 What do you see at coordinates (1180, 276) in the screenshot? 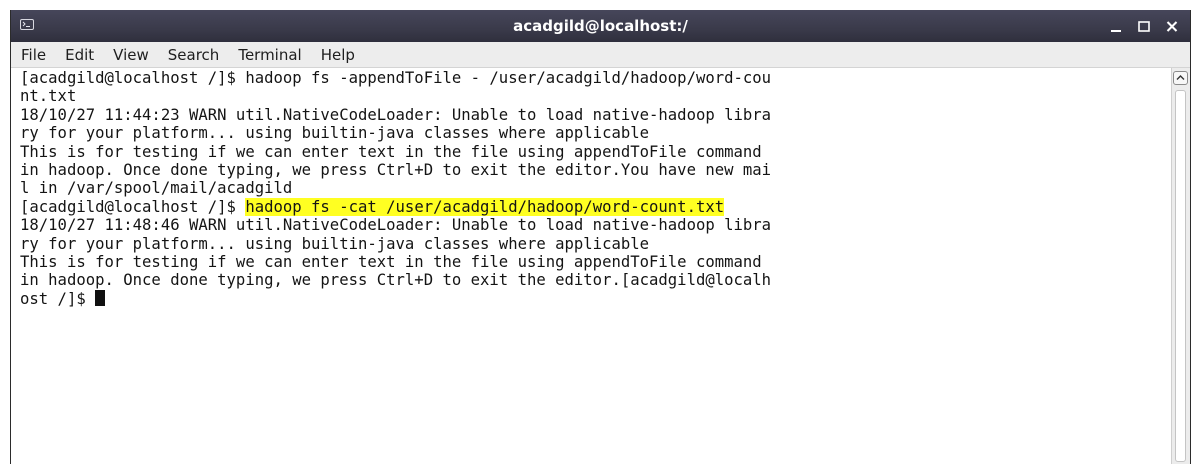
I see `scrollbar-thumb` at bounding box center [1180, 276].